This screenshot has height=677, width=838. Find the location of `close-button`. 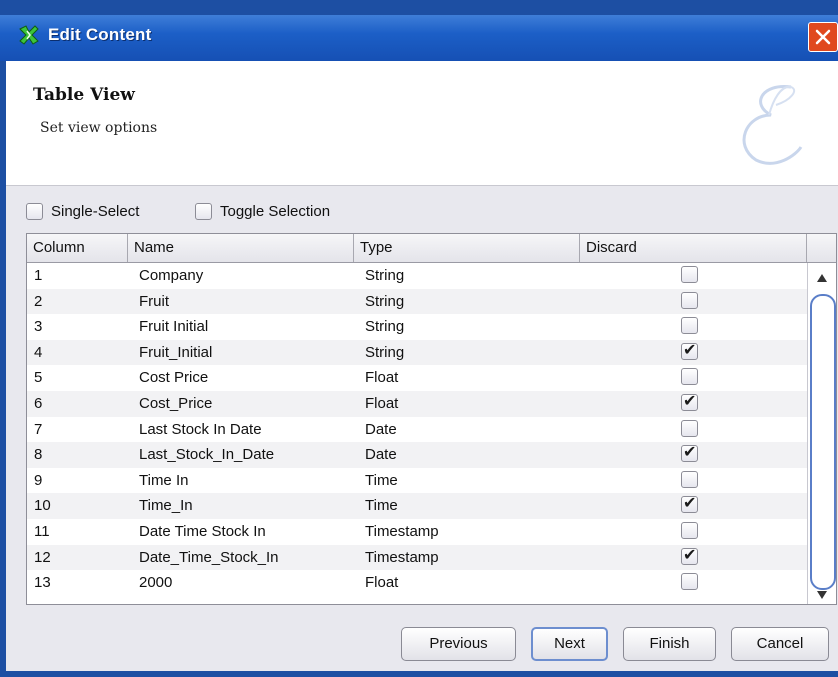

close-button is located at coordinates (823, 37).